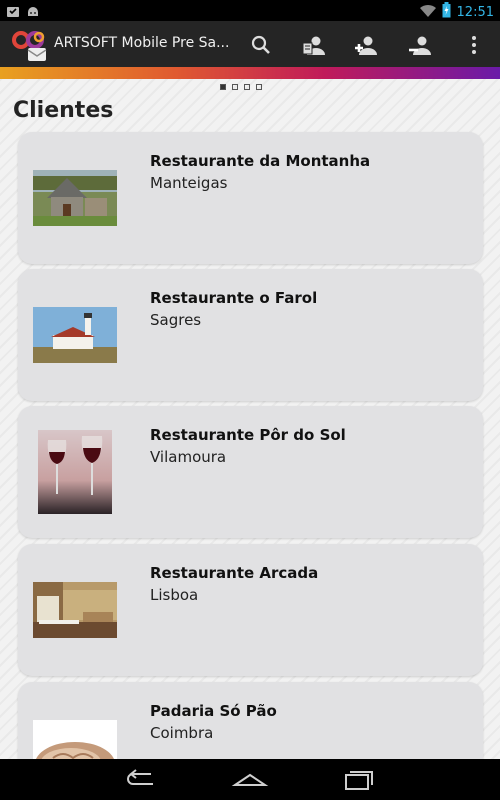  I want to click on notification-icon, so click(13, 12).